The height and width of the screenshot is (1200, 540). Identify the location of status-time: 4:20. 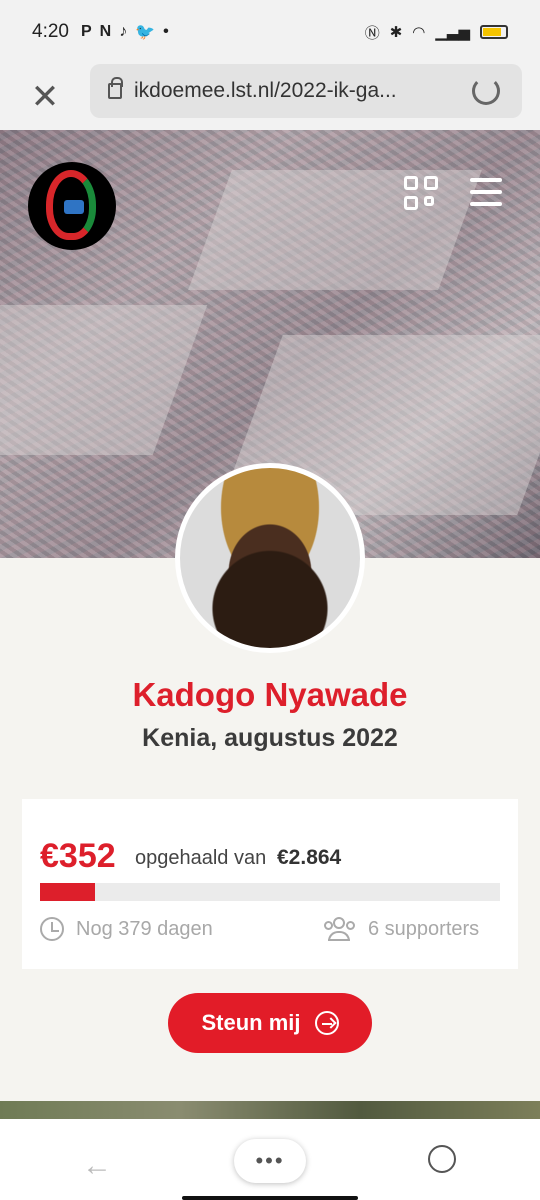
(50, 31).